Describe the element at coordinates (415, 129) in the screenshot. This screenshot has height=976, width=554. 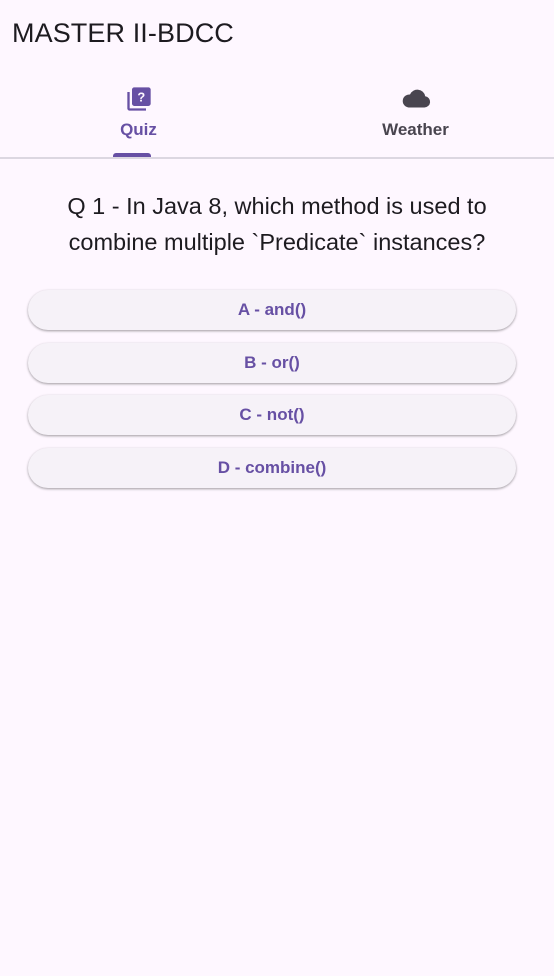
I see `tab-weather-label: Weather` at that location.